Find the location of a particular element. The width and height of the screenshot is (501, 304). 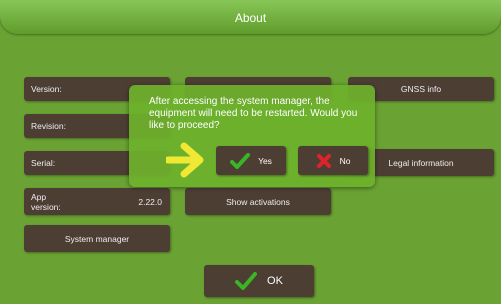

app-version-field: App version: 2.22.0 is located at coordinates (97, 201).